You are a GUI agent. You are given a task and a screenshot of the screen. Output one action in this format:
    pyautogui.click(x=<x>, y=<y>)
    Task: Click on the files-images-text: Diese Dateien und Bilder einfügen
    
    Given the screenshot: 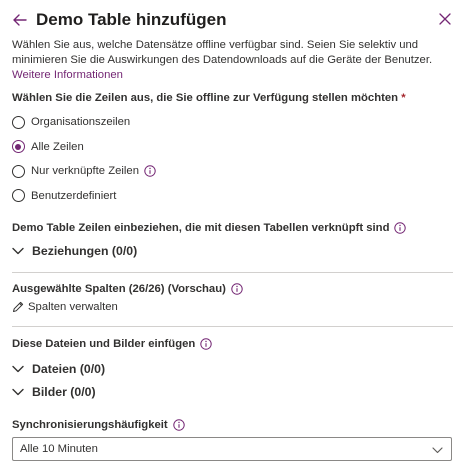 What is the action you would take?
    pyautogui.click(x=104, y=344)
    